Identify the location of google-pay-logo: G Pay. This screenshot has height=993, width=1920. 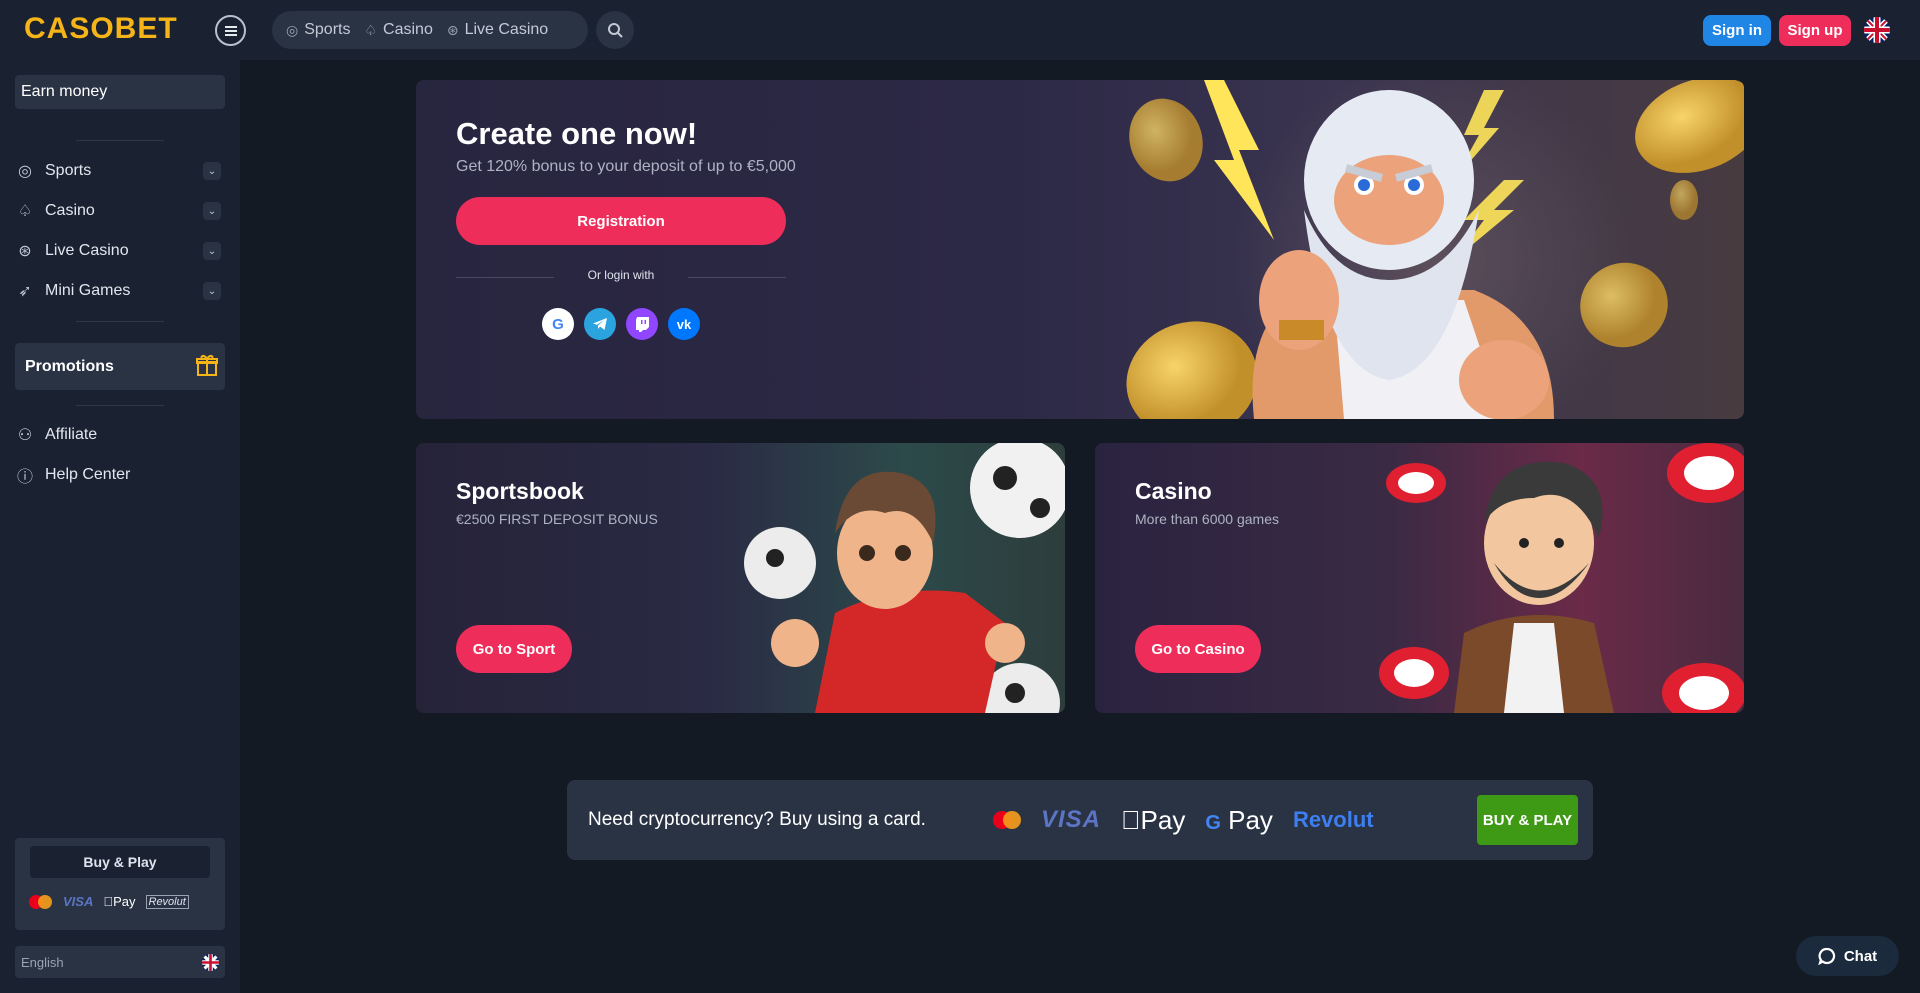
(1229, 819).